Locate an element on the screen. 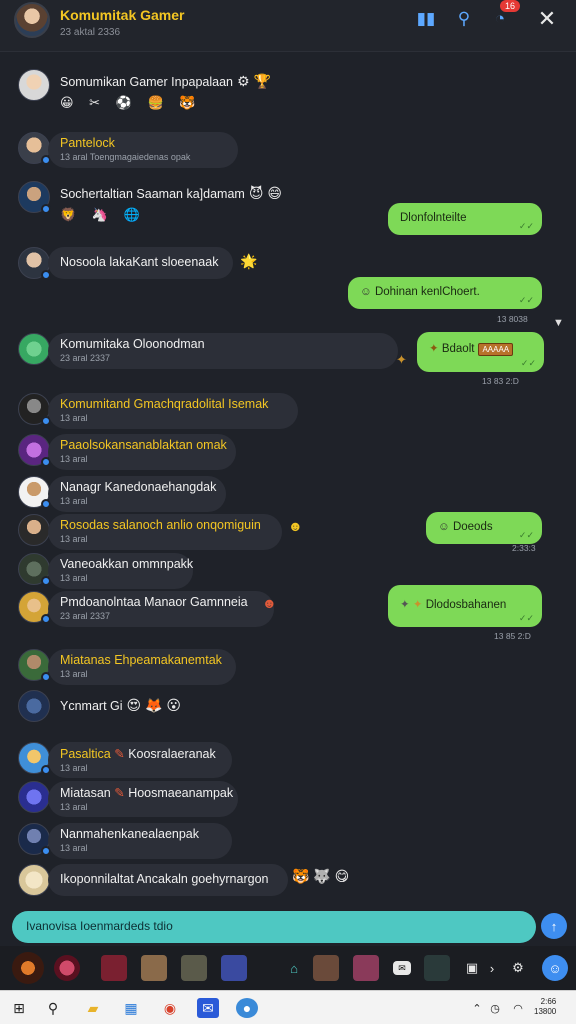 This screenshot has width=576, height=1024. system-clock: 2:66 13800 is located at coordinates (545, 1007).